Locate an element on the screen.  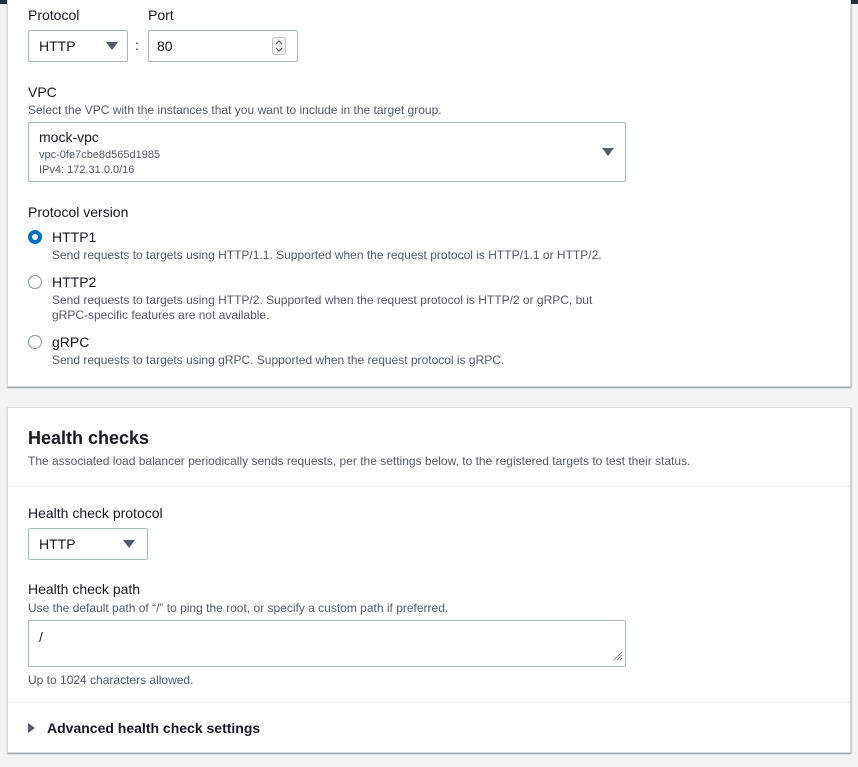
radio-button-grpc is located at coordinates (35, 342).